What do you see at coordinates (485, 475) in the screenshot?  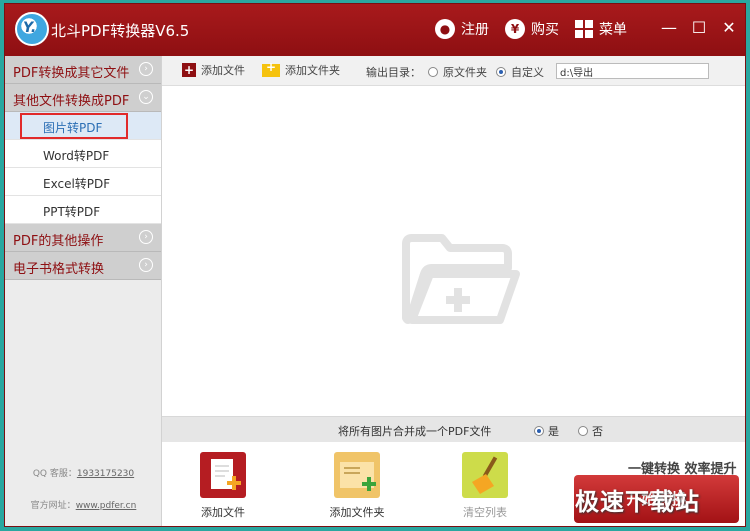 I see `broom-icon` at bounding box center [485, 475].